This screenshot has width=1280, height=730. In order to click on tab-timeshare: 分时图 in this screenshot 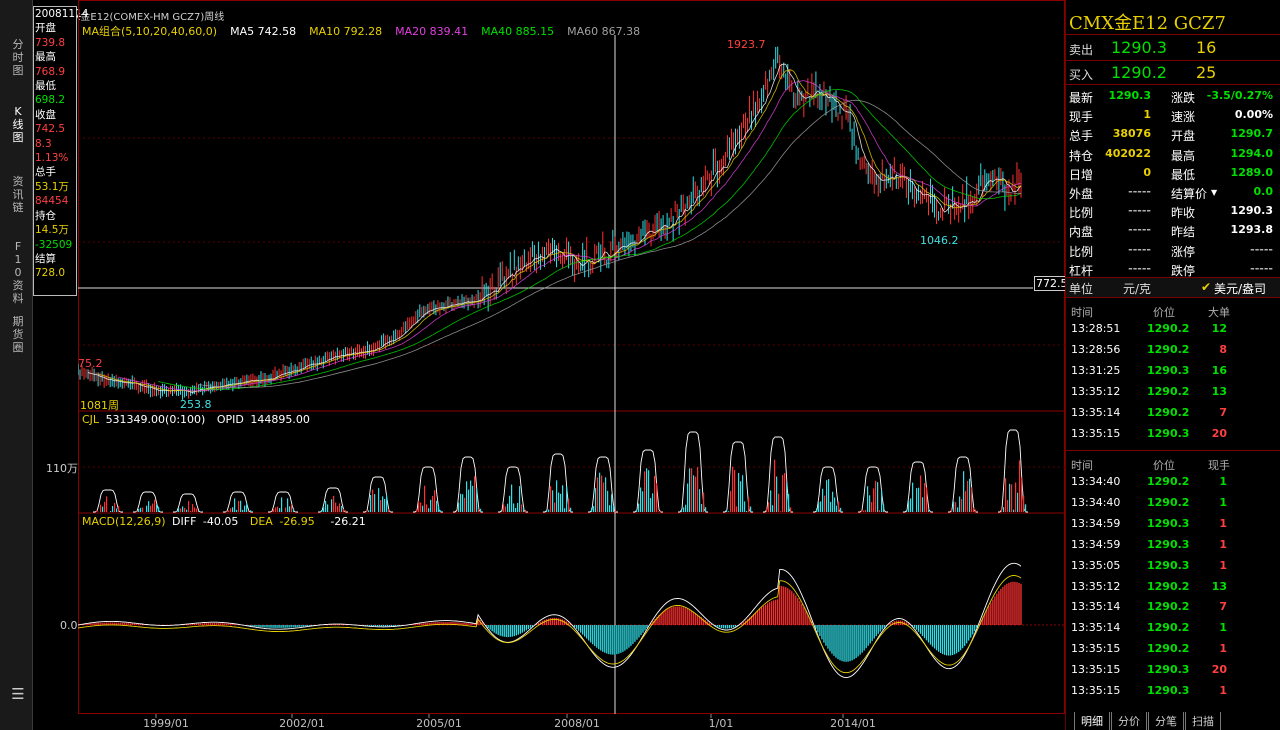, I will do `click(18, 57)`.